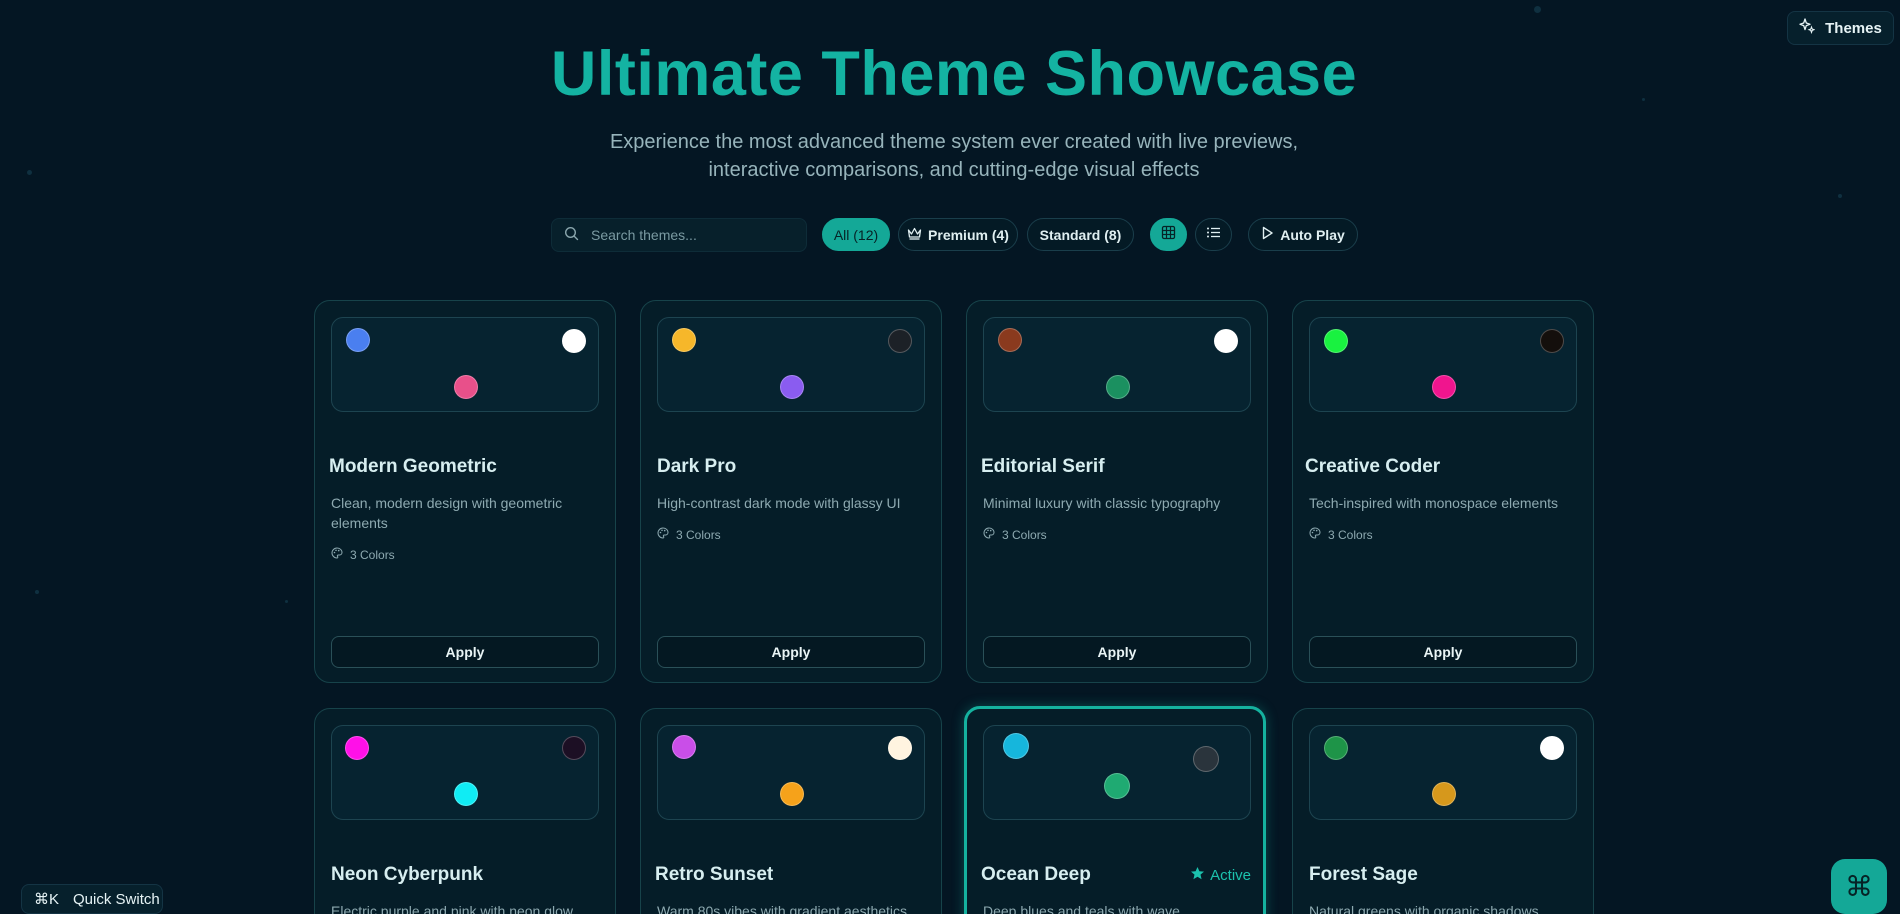  I want to click on search-input, so click(691, 235).